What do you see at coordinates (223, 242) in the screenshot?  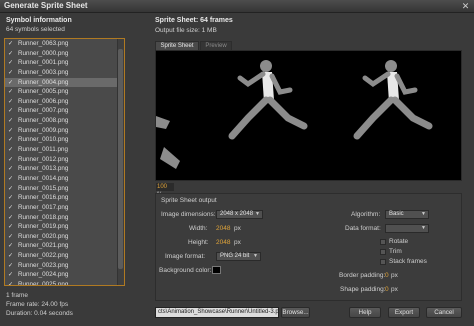 I see `height-value: 2048` at bounding box center [223, 242].